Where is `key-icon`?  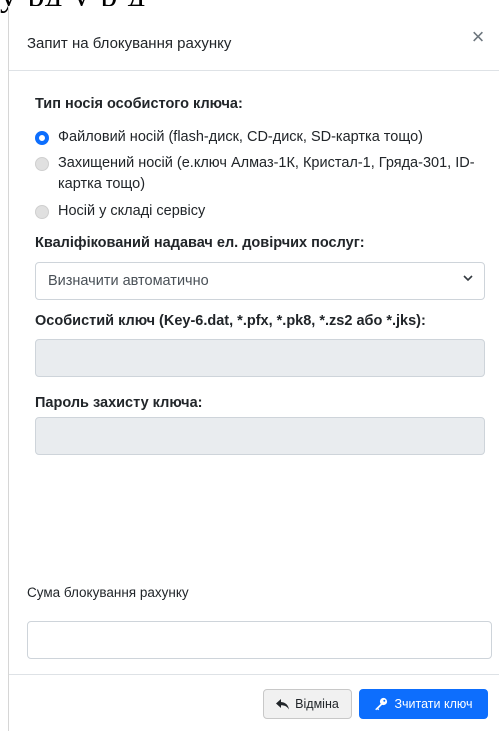 key-icon is located at coordinates (381, 704).